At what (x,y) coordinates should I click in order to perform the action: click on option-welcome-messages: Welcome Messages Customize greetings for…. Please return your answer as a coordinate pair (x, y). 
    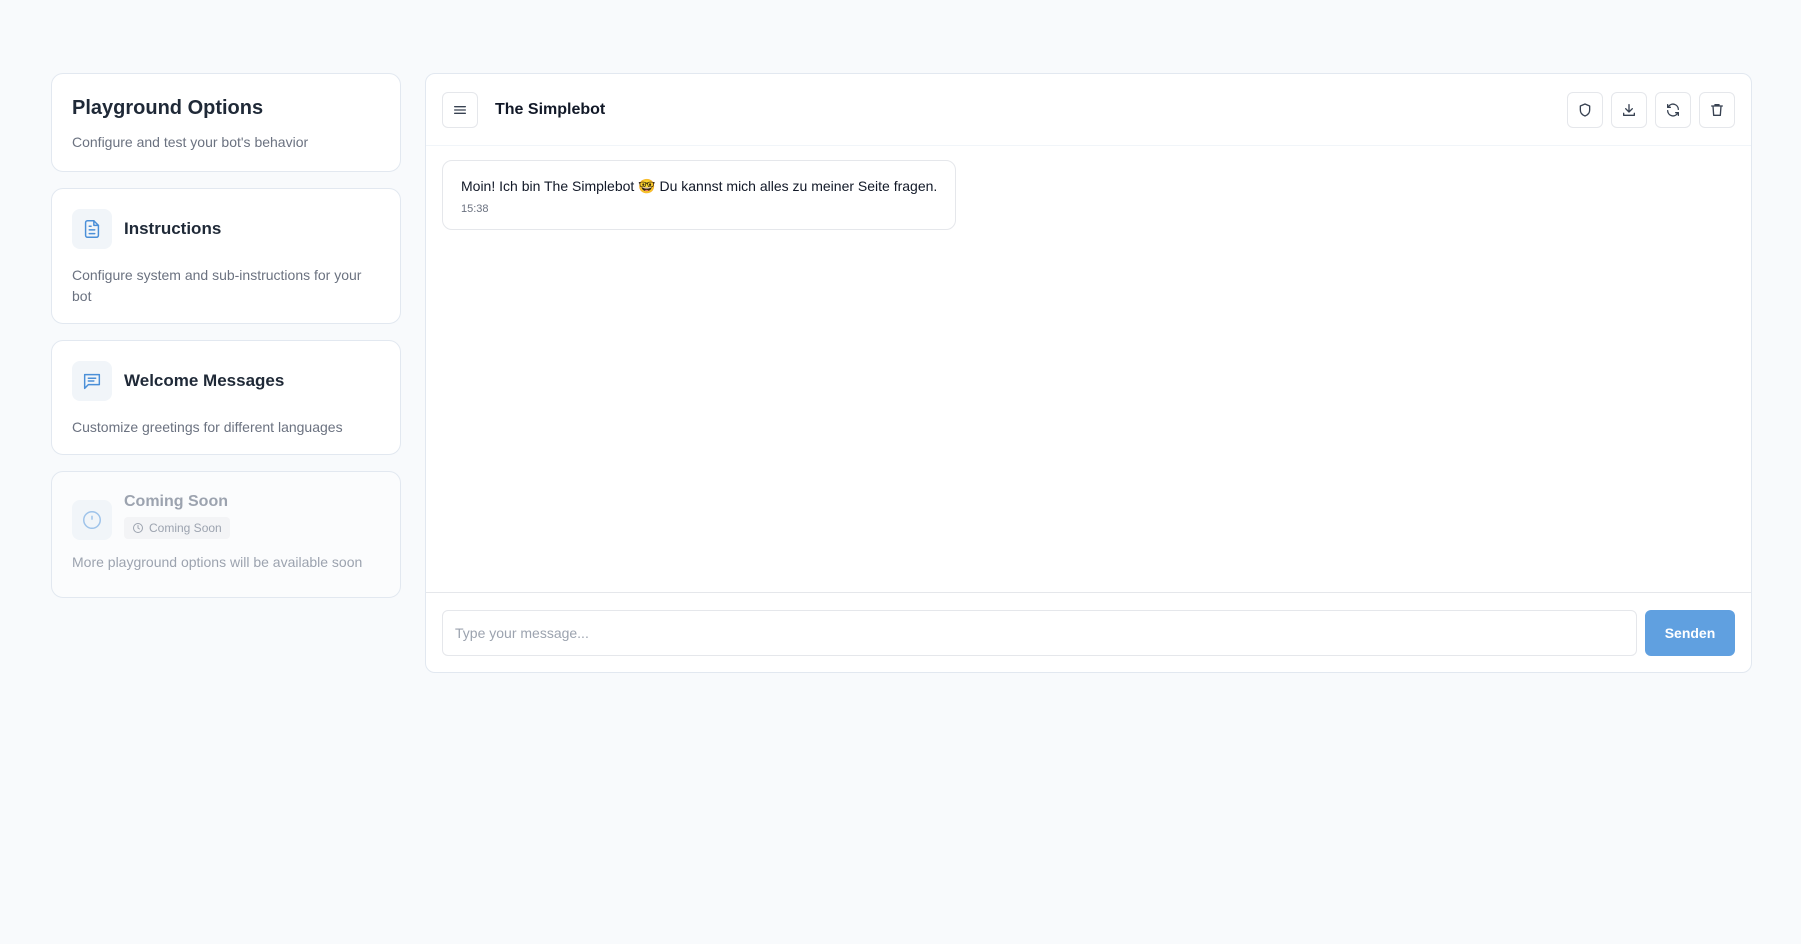
    Looking at the image, I should click on (226, 397).